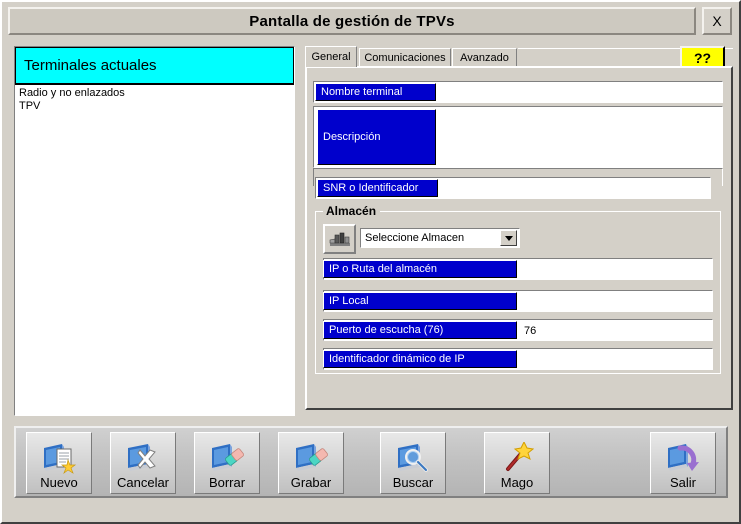 The image size is (741, 524). I want to click on magnifier-icon, so click(413, 458).